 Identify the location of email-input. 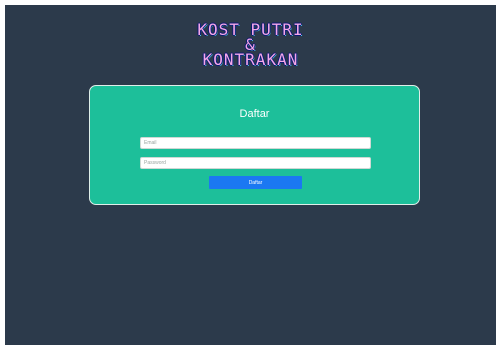
(255, 143).